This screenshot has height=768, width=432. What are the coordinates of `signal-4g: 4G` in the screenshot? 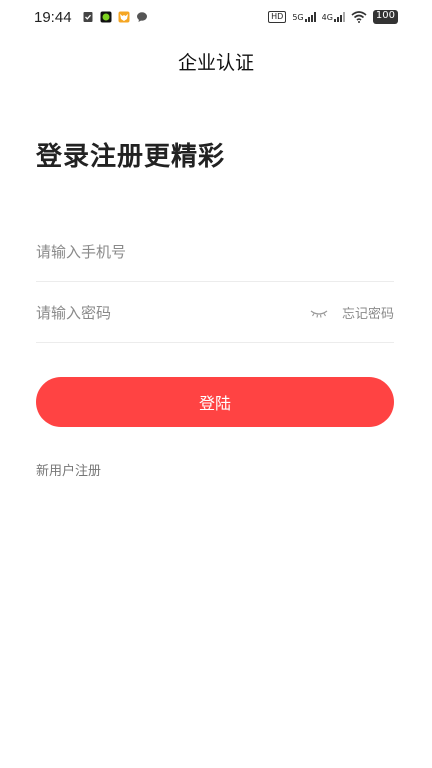 It's located at (333, 17).